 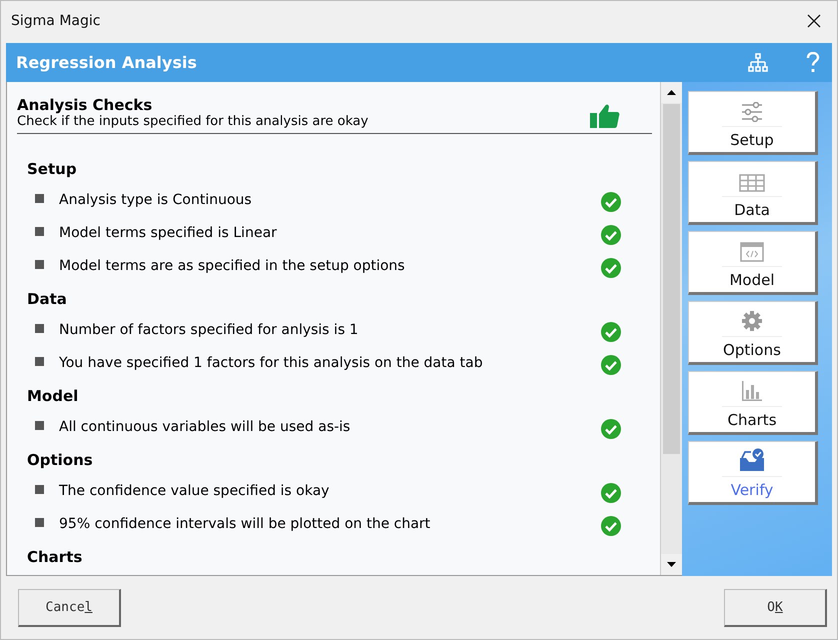 What do you see at coordinates (52, 169) in the screenshot?
I see `section-title: Setup` at bounding box center [52, 169].